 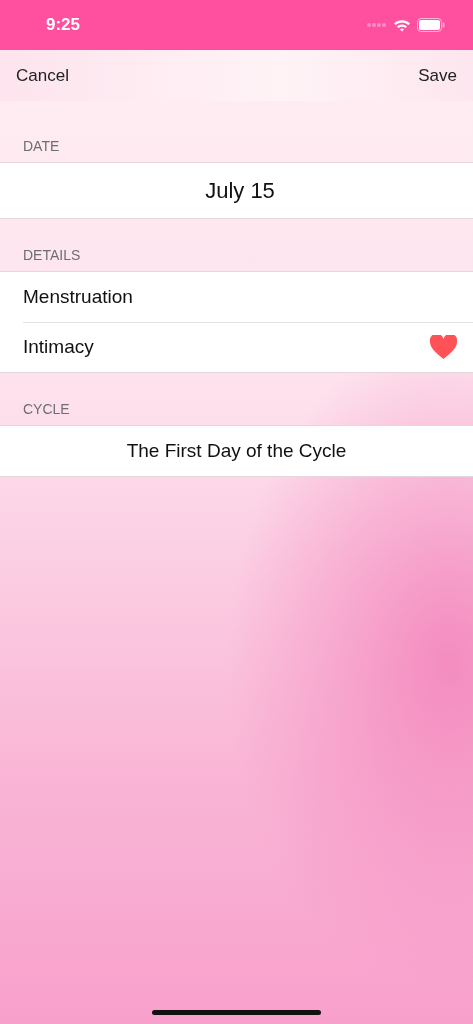 What do you see at coordinates (402, 25) in the screenshot?
I see `wifi-icon` at bounding box center [402, 25].